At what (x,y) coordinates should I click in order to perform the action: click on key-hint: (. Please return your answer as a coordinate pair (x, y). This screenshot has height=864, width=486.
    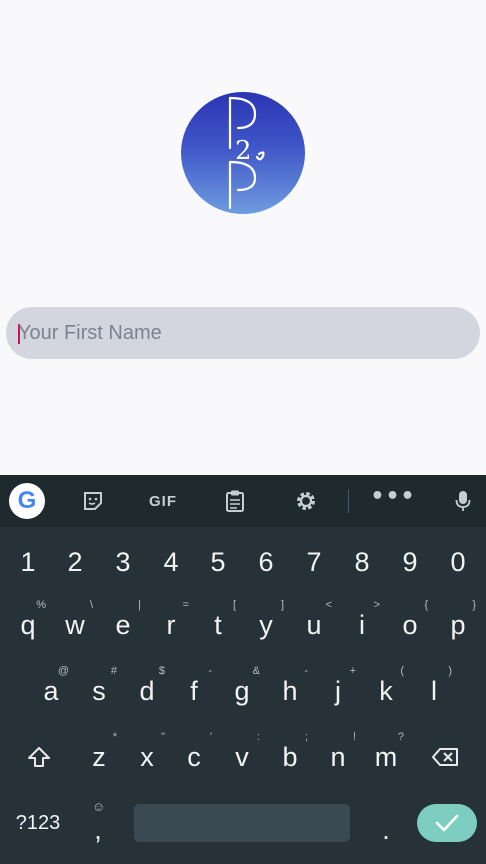
    Looking at the image, I should click on (402, 671).